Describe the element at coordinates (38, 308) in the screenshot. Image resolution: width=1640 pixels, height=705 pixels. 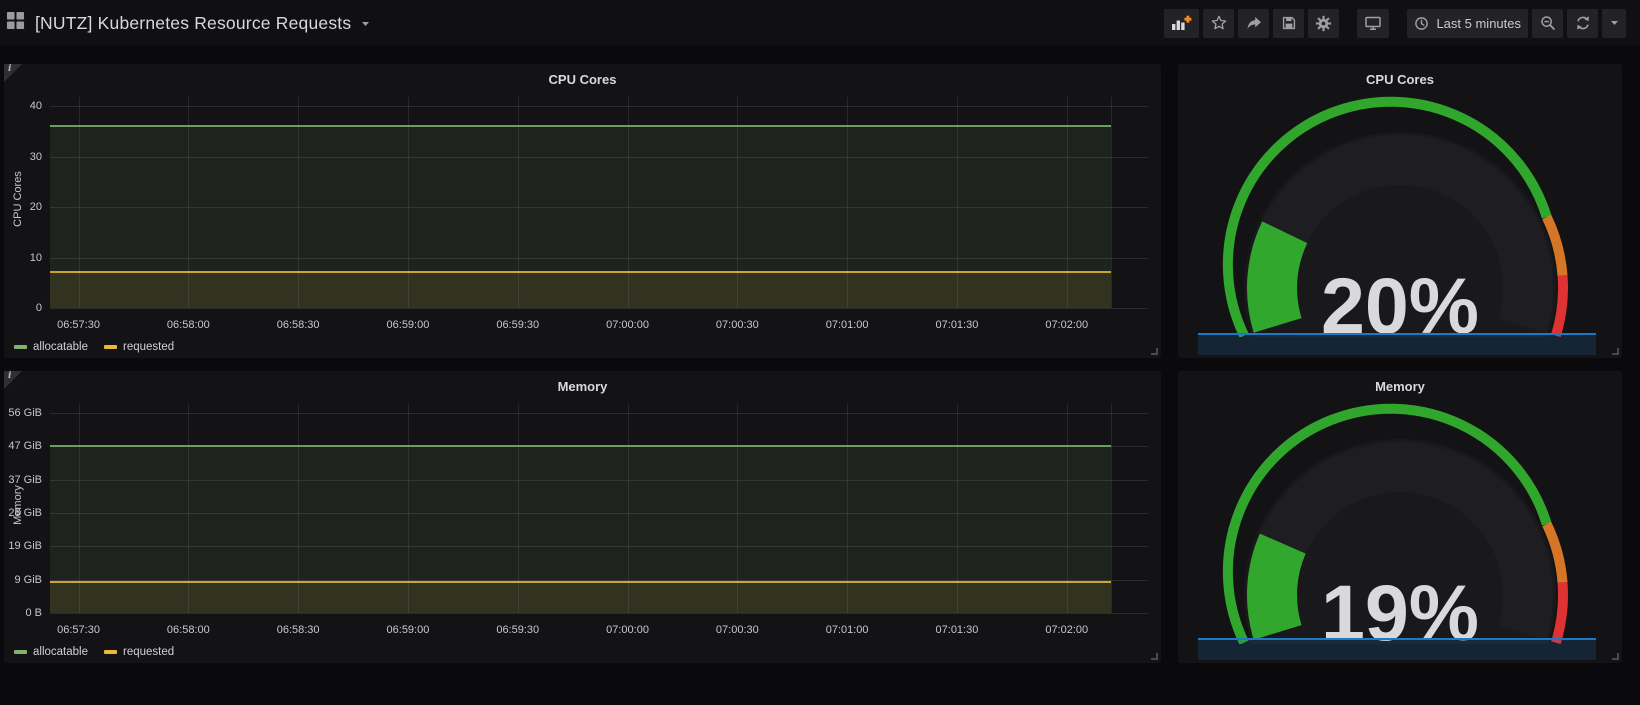
I see `y-tick-label: 0` at that location.